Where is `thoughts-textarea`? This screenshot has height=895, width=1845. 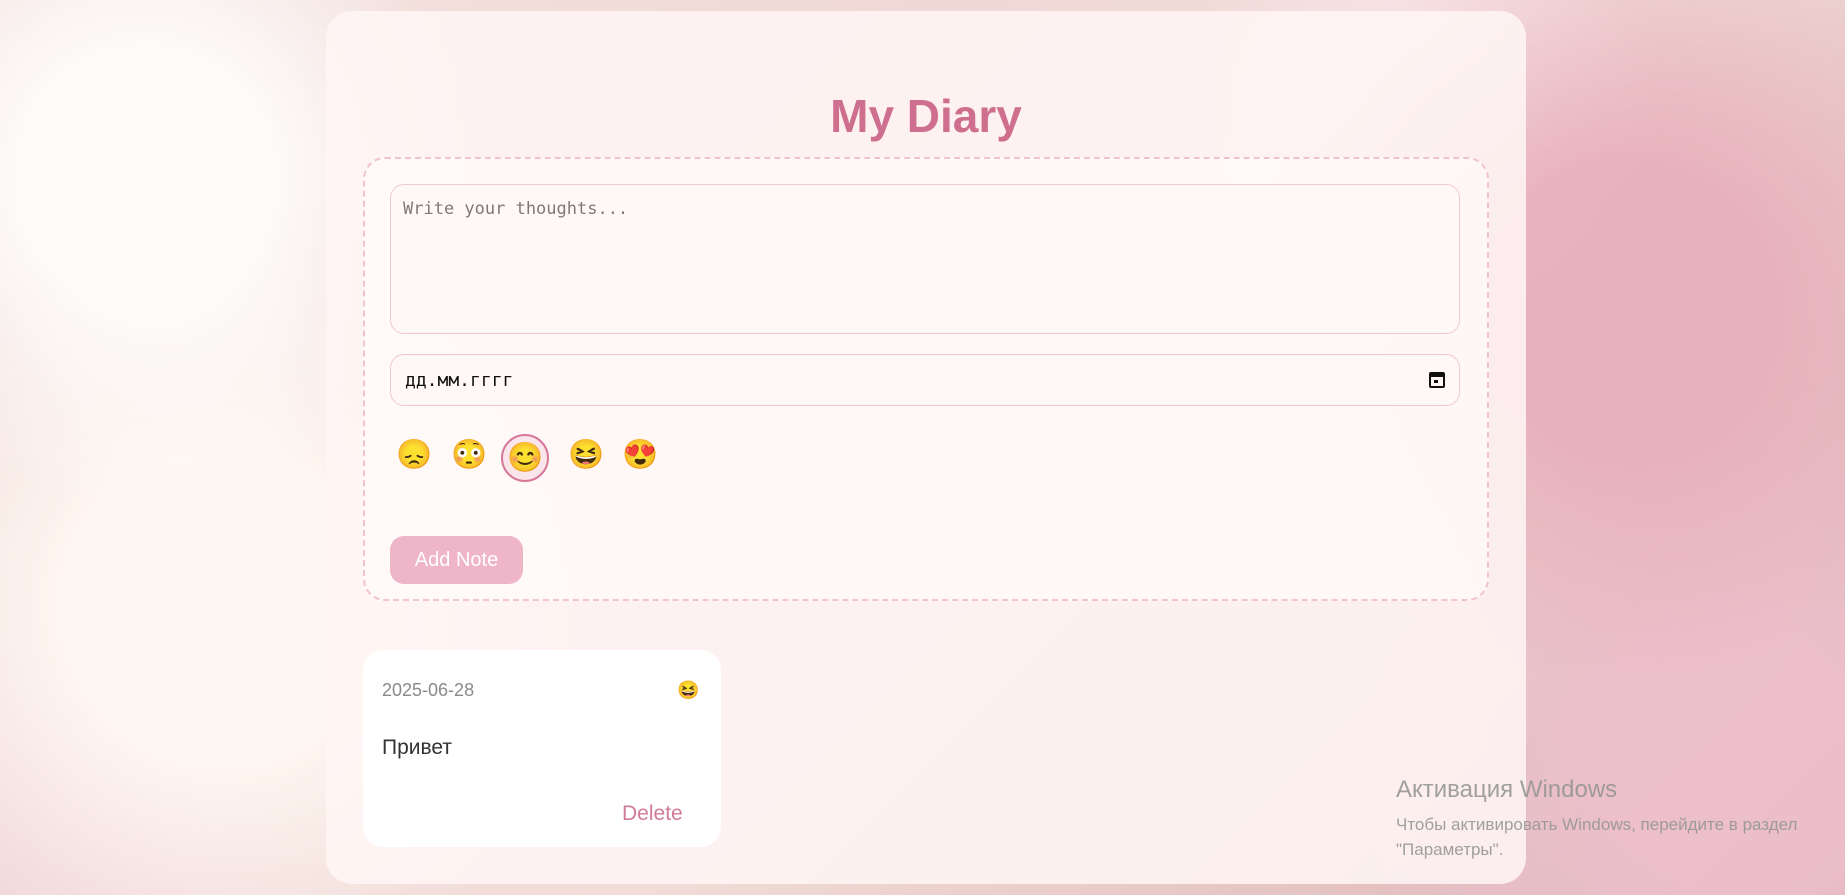
thoughts-textarea is located at coordinates (925, 259).